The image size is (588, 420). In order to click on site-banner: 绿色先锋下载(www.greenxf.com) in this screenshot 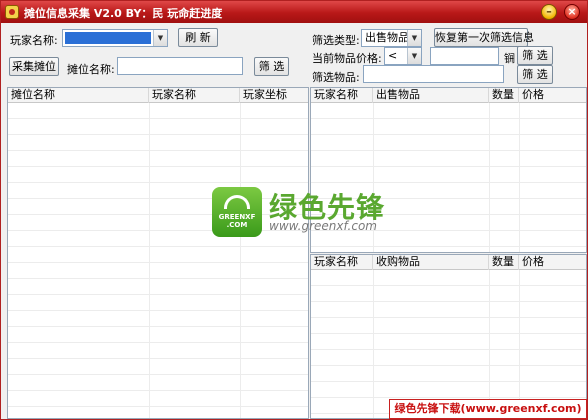, I will do `click(488, 409)`.